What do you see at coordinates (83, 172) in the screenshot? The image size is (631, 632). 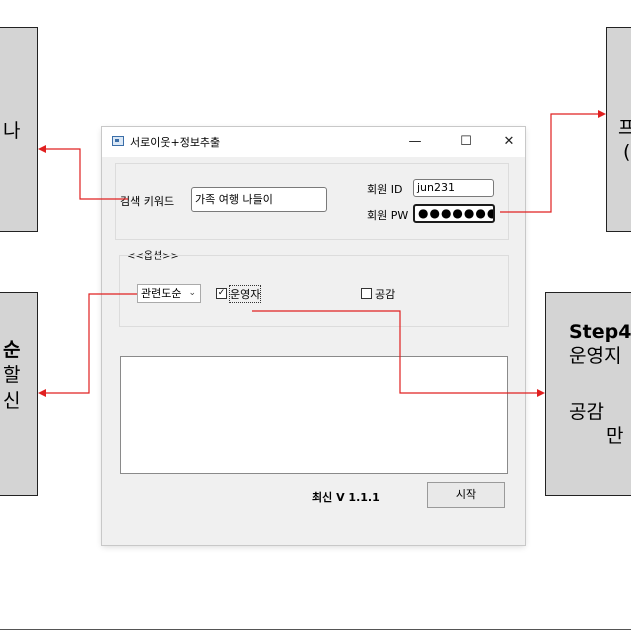 I see `connector-keyword` at bounding box center [83, 172].